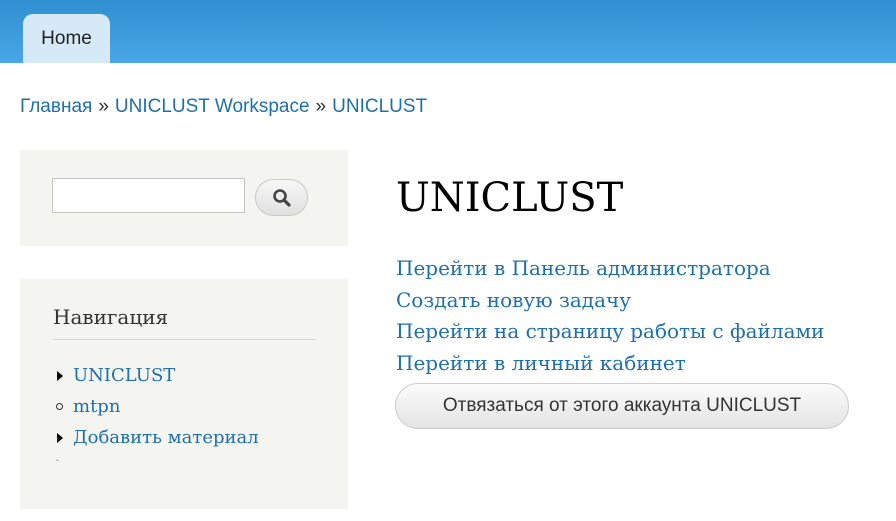 The width and height of the screenshot is (896, 521). What do you see at coordinates (622, 406) in the screenshot?
I see `unlink-account-button: Отвязаться от этого аккаунта UNICLUST` at bounding box center [622, 406].